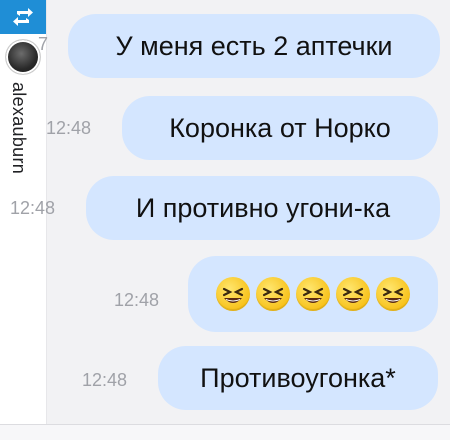  What do you see at coordinates (225, 432) in the screenshot?
I see `bottom-bar` at bounding box center [225, 432].